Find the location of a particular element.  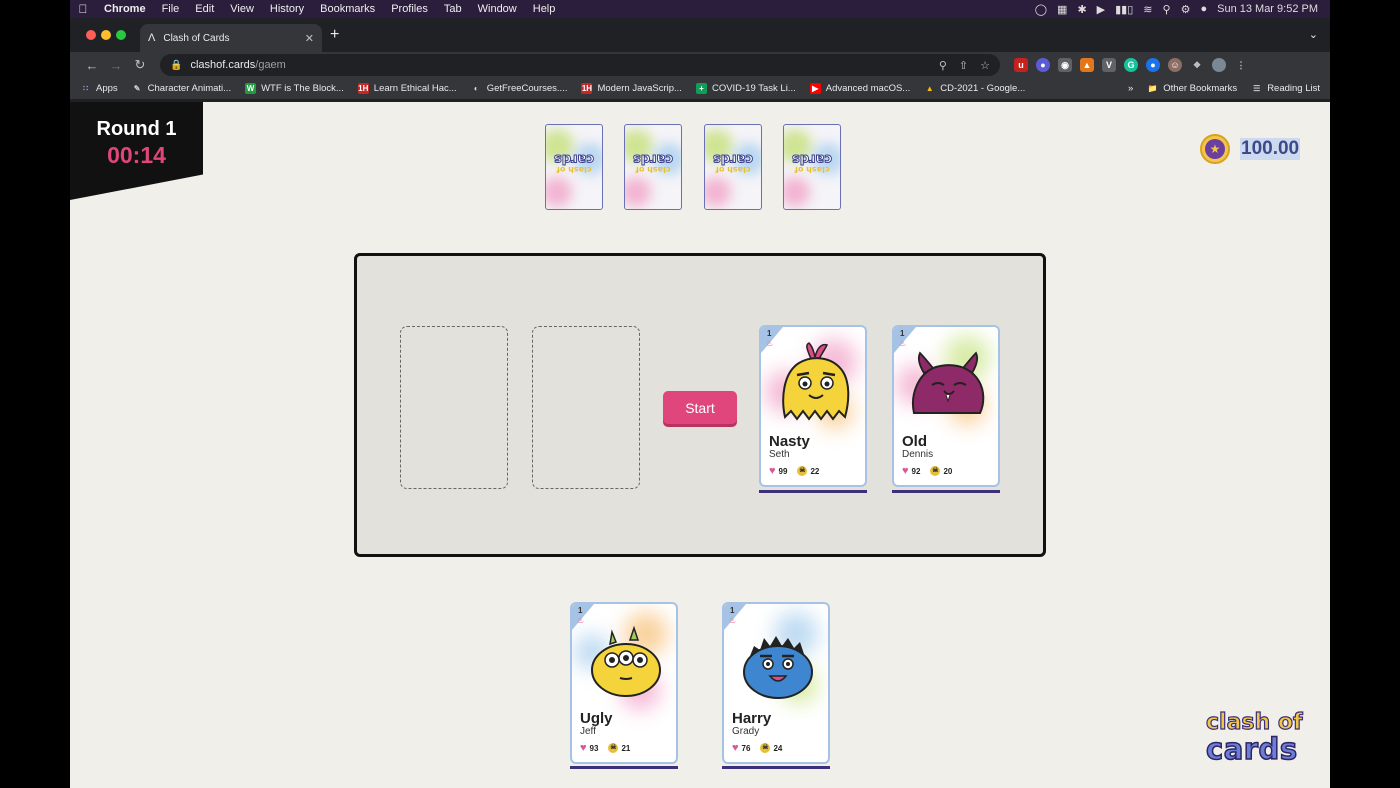

tab-search-chevron-icon: ⌄ is located at coordinates (1313, 34).